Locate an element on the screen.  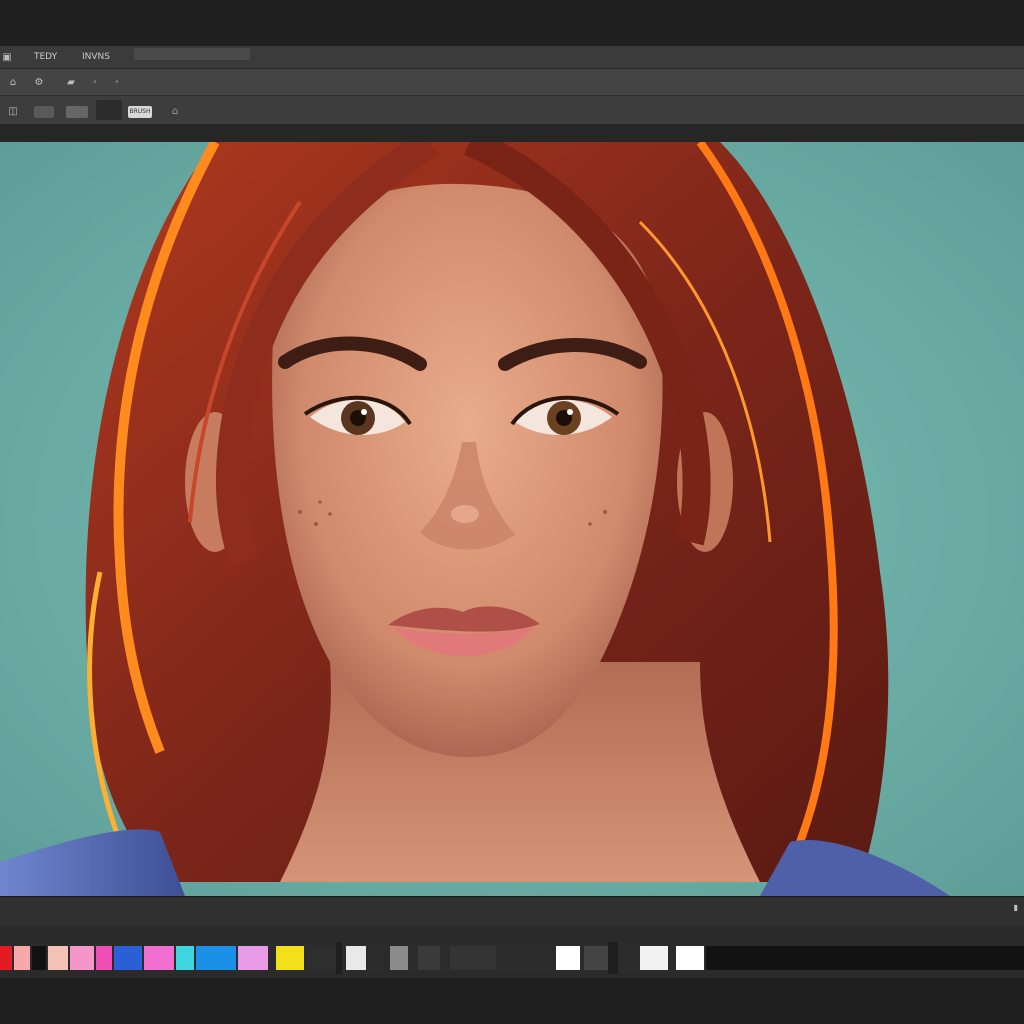
color-palette is located at coordinates (512, 958).